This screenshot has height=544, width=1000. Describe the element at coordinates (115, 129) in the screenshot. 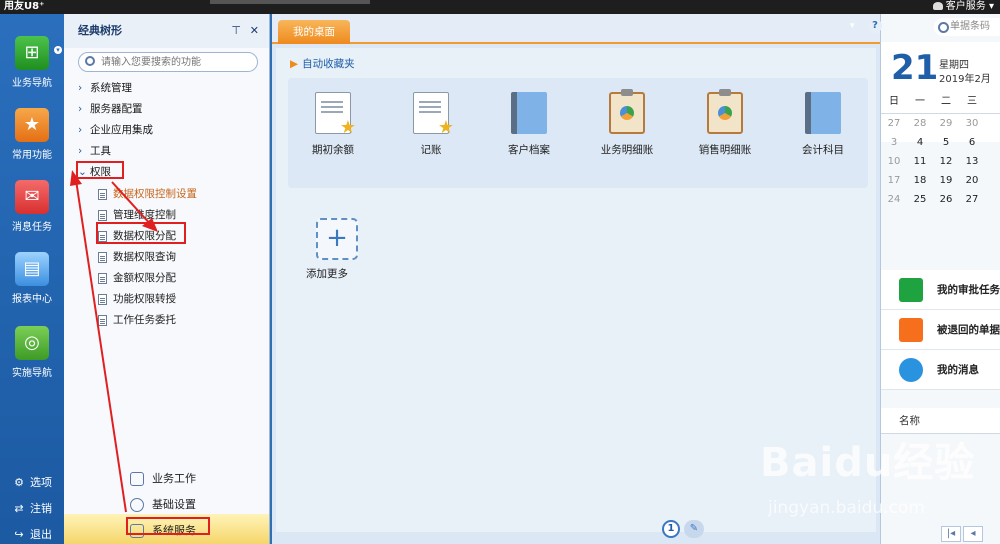

I see `tree-item-eai: › 企业应用集成` at that location.